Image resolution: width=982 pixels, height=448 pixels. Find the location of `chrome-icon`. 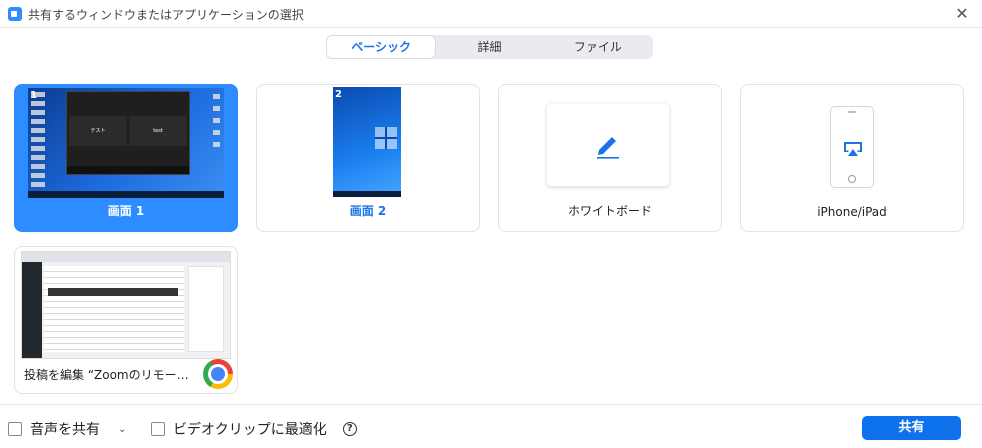

chrome-icon is located at coordinates (218, 374).